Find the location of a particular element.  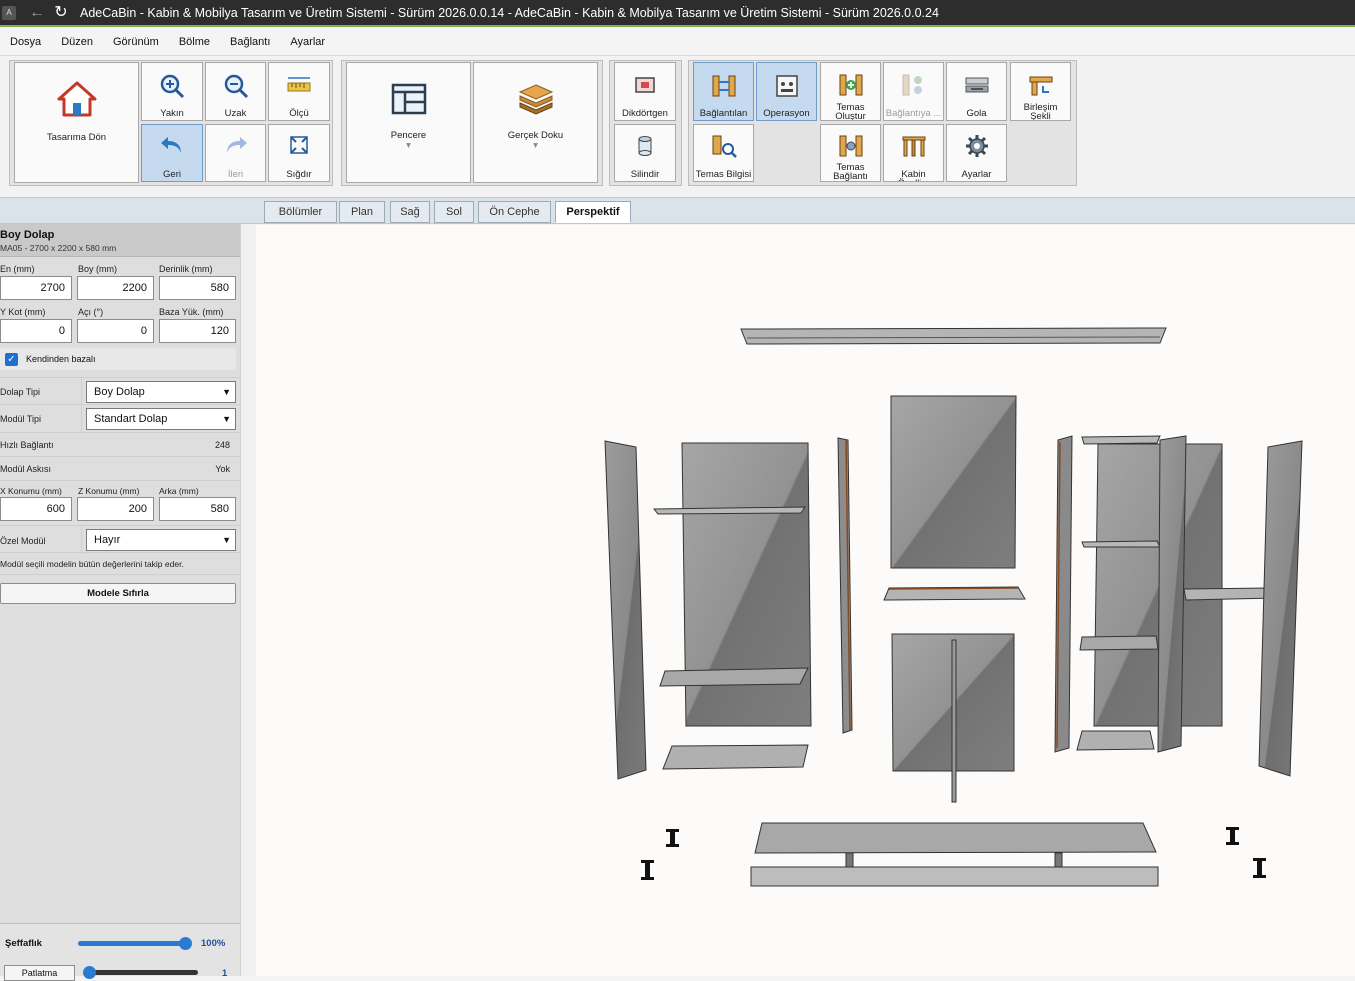

rectangle-icon is located at coordinates (645, 85).